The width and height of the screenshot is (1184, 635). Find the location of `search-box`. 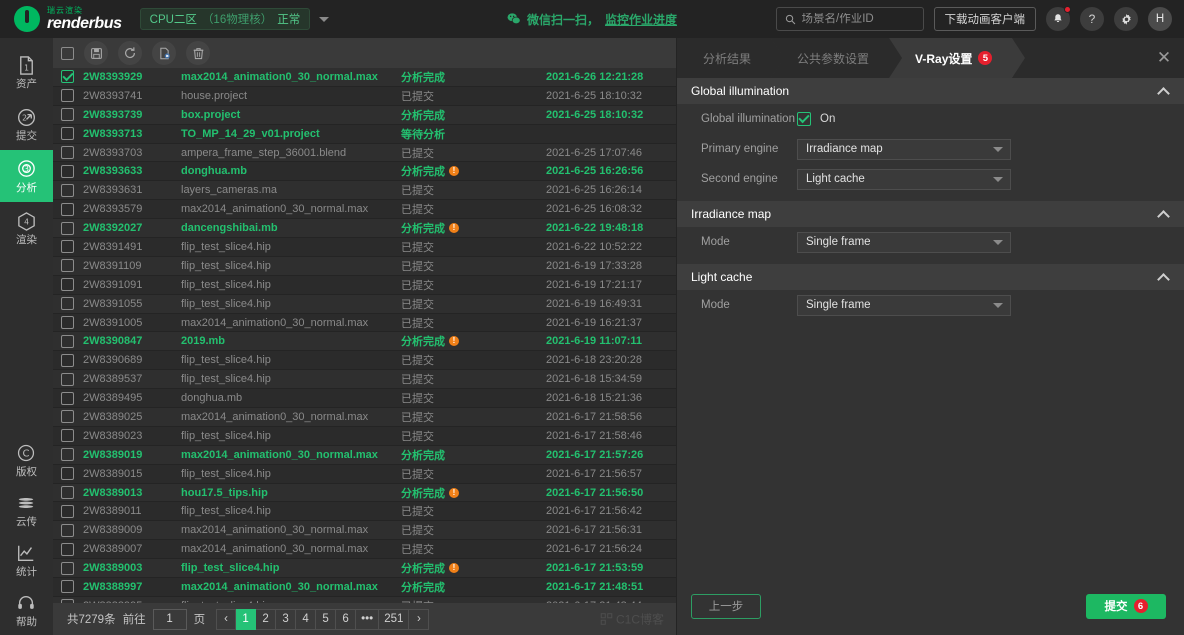

search-box is located at coordinates (849, 19).